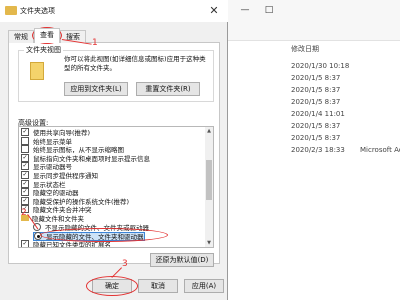  What do you see at coordinates (95, 43) in the screenshot?
I see `annotation-1: 1` at bounding box center [95, 43].